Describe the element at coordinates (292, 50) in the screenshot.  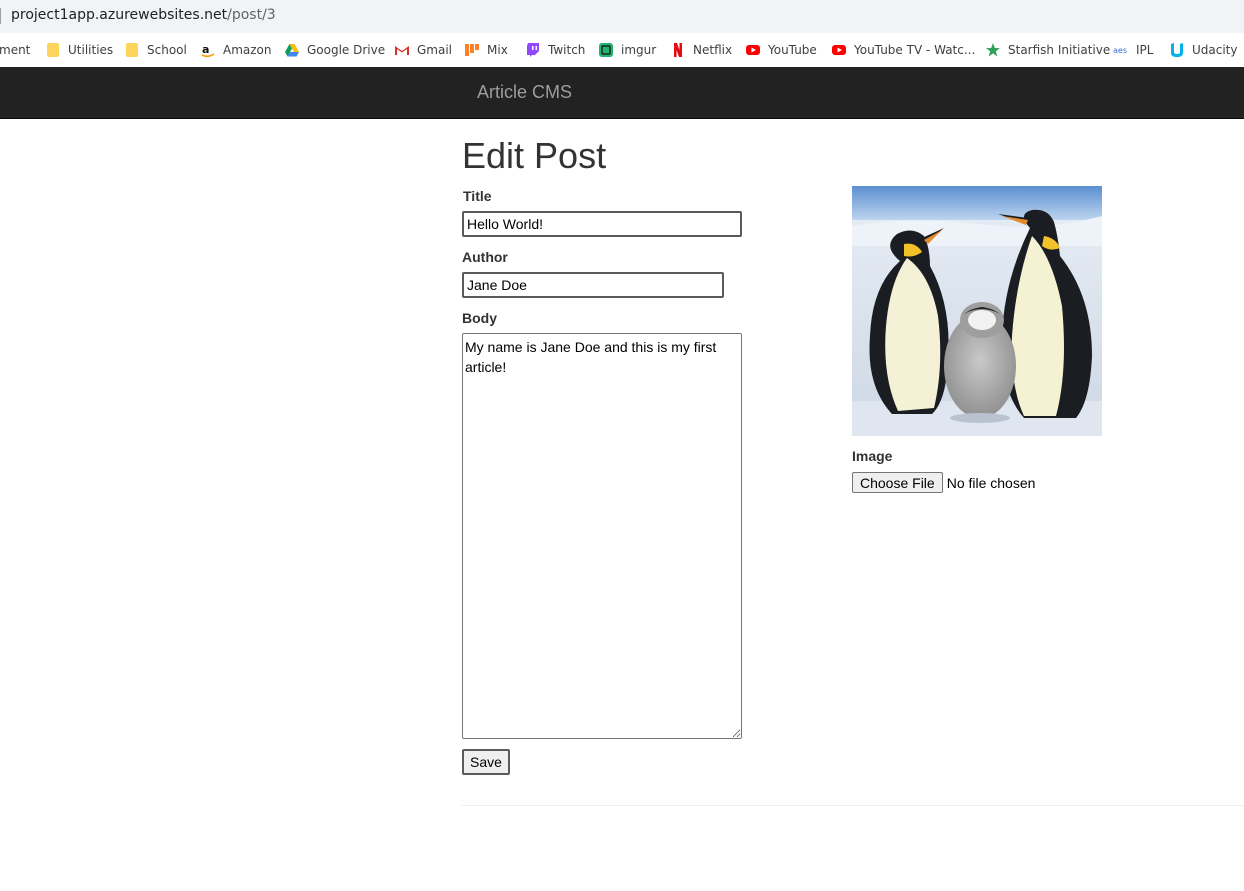
I see `google-drive-icon` at that location.